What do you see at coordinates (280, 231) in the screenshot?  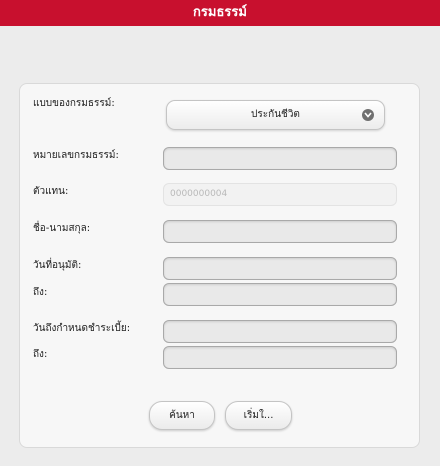 I see `name-input` at bounding box center [280, 231].